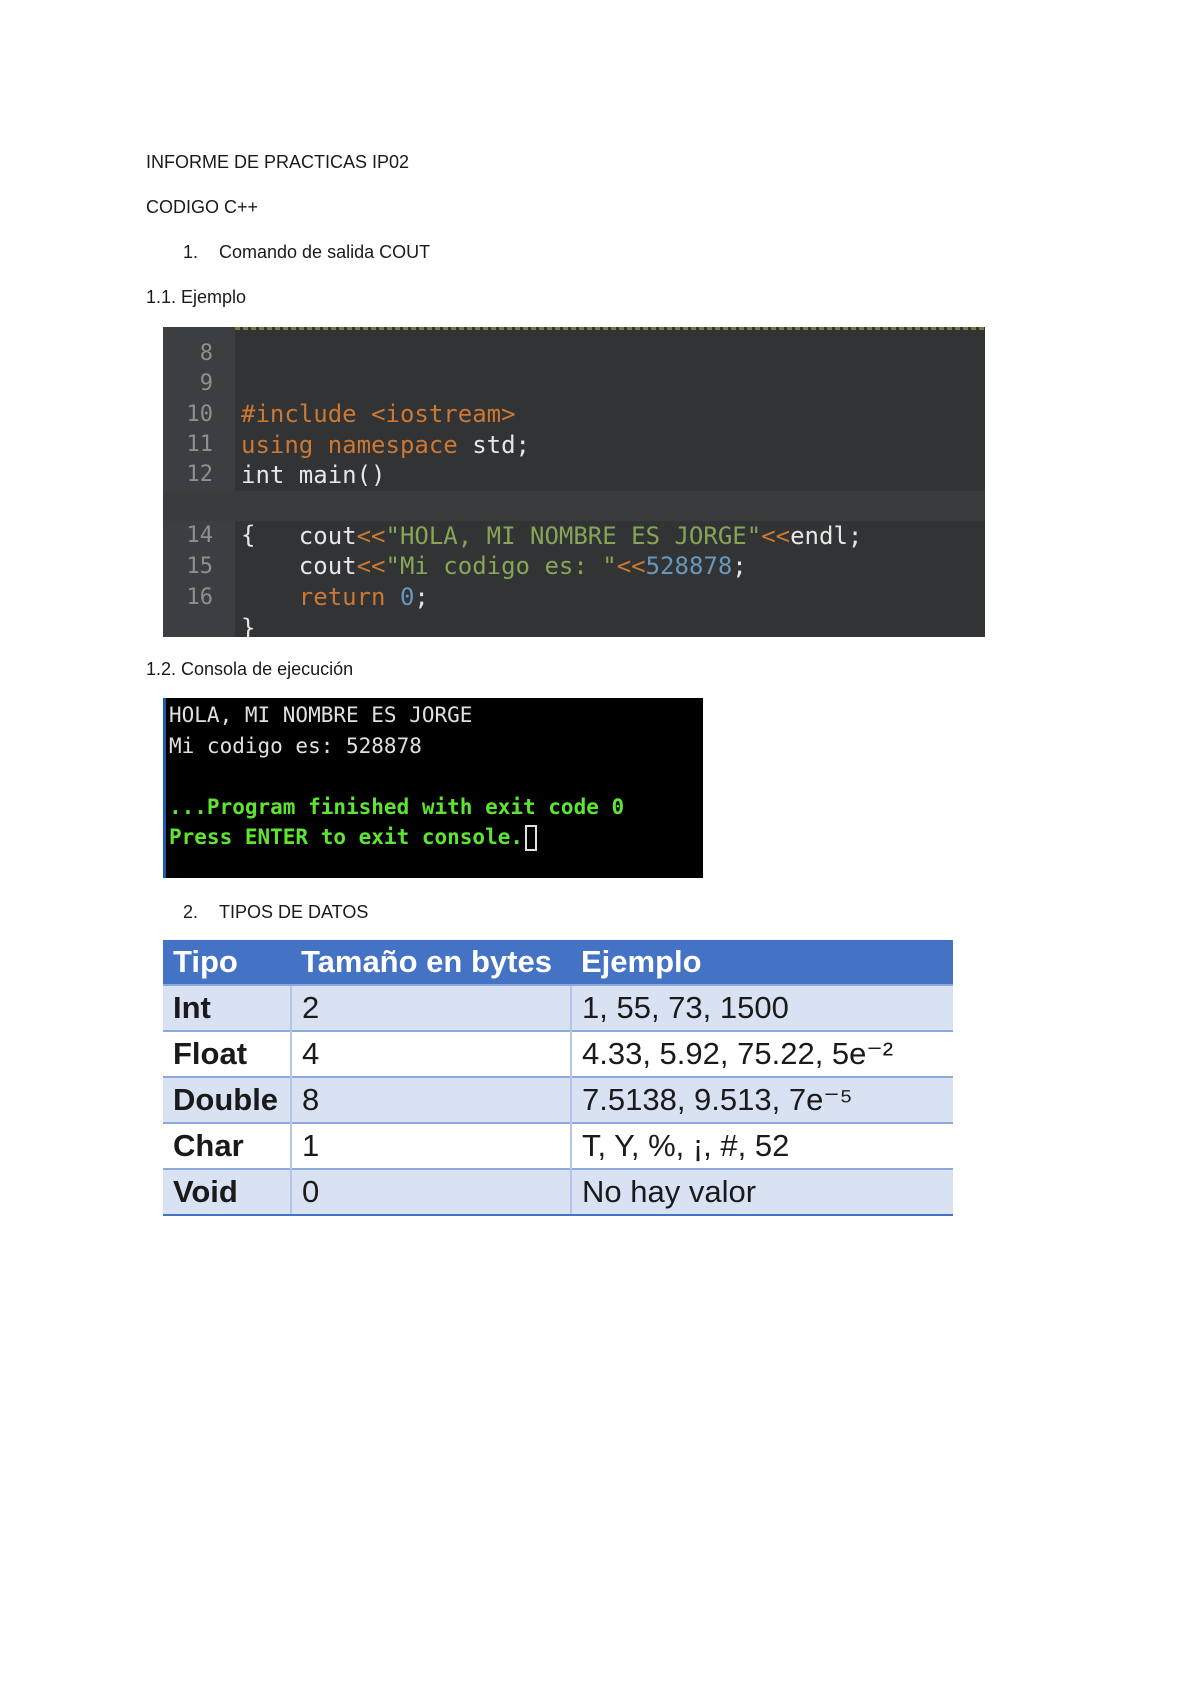  I want to click on console-line-3: ...Program finished with exit code 0, so click(397, 807).